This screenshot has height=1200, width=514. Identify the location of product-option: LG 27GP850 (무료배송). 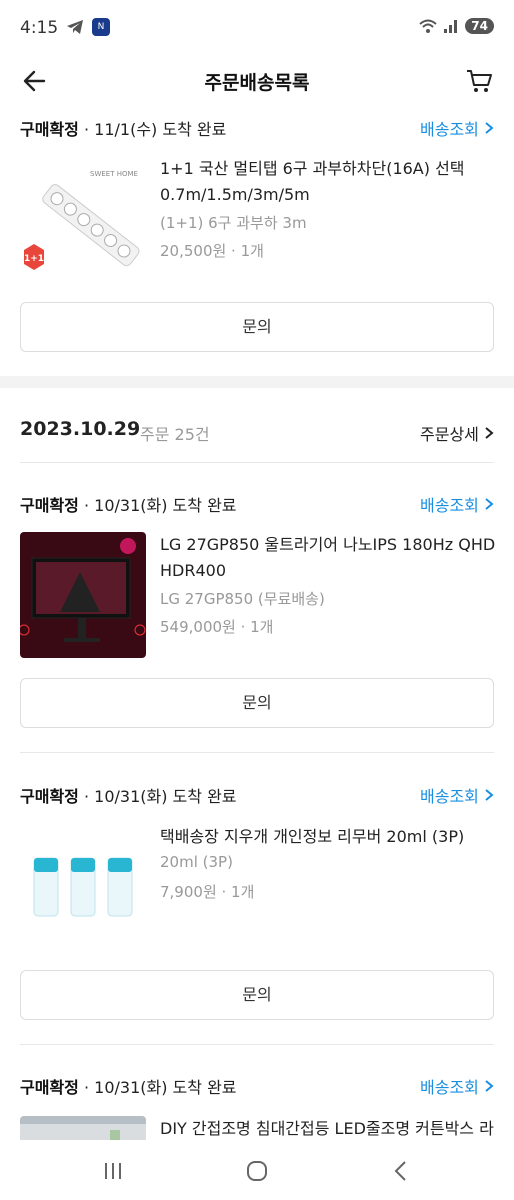
(242, 599).